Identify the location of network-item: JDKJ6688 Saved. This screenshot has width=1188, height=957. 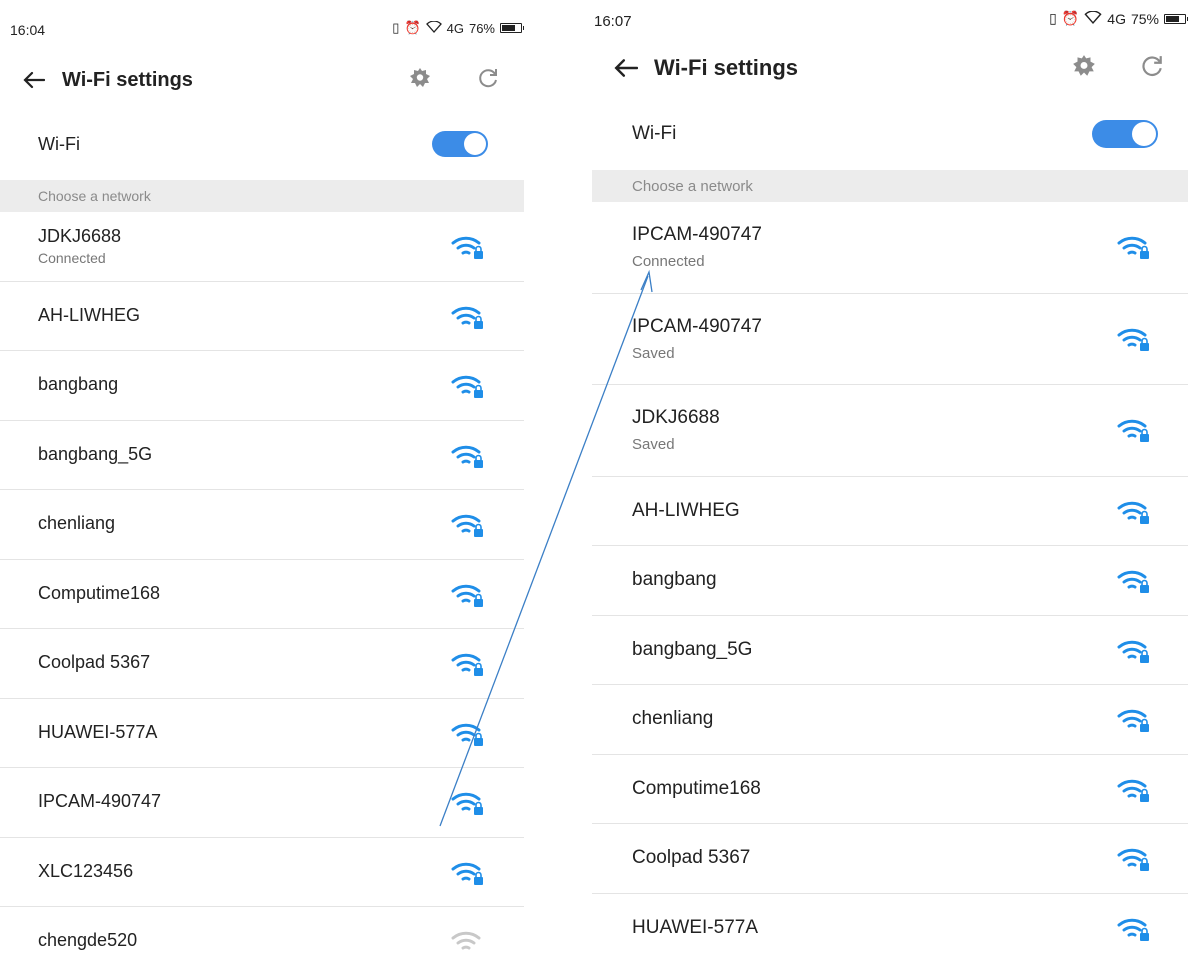
(890, 431).